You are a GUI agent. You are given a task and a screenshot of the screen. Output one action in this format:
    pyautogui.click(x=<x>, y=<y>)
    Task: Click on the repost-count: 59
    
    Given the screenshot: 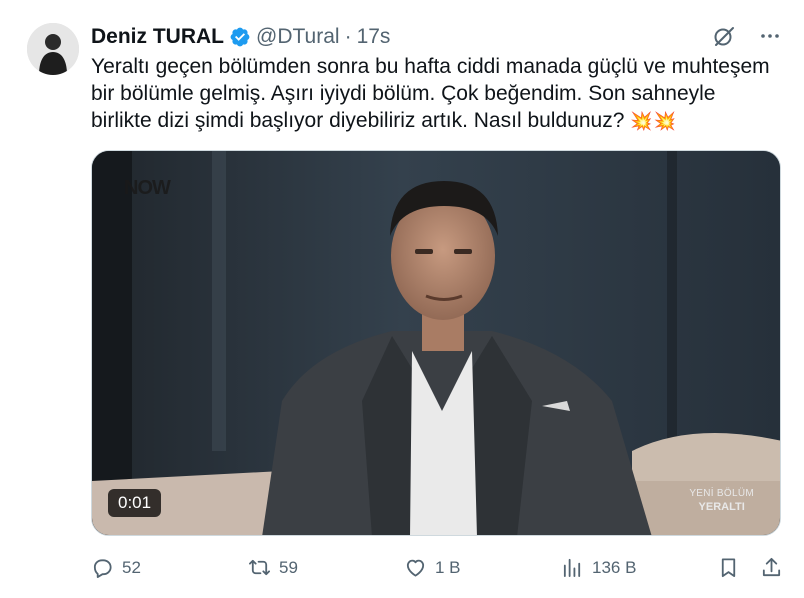 What is the action you would take?
    pyautogui.click(x=288, y=567)
    